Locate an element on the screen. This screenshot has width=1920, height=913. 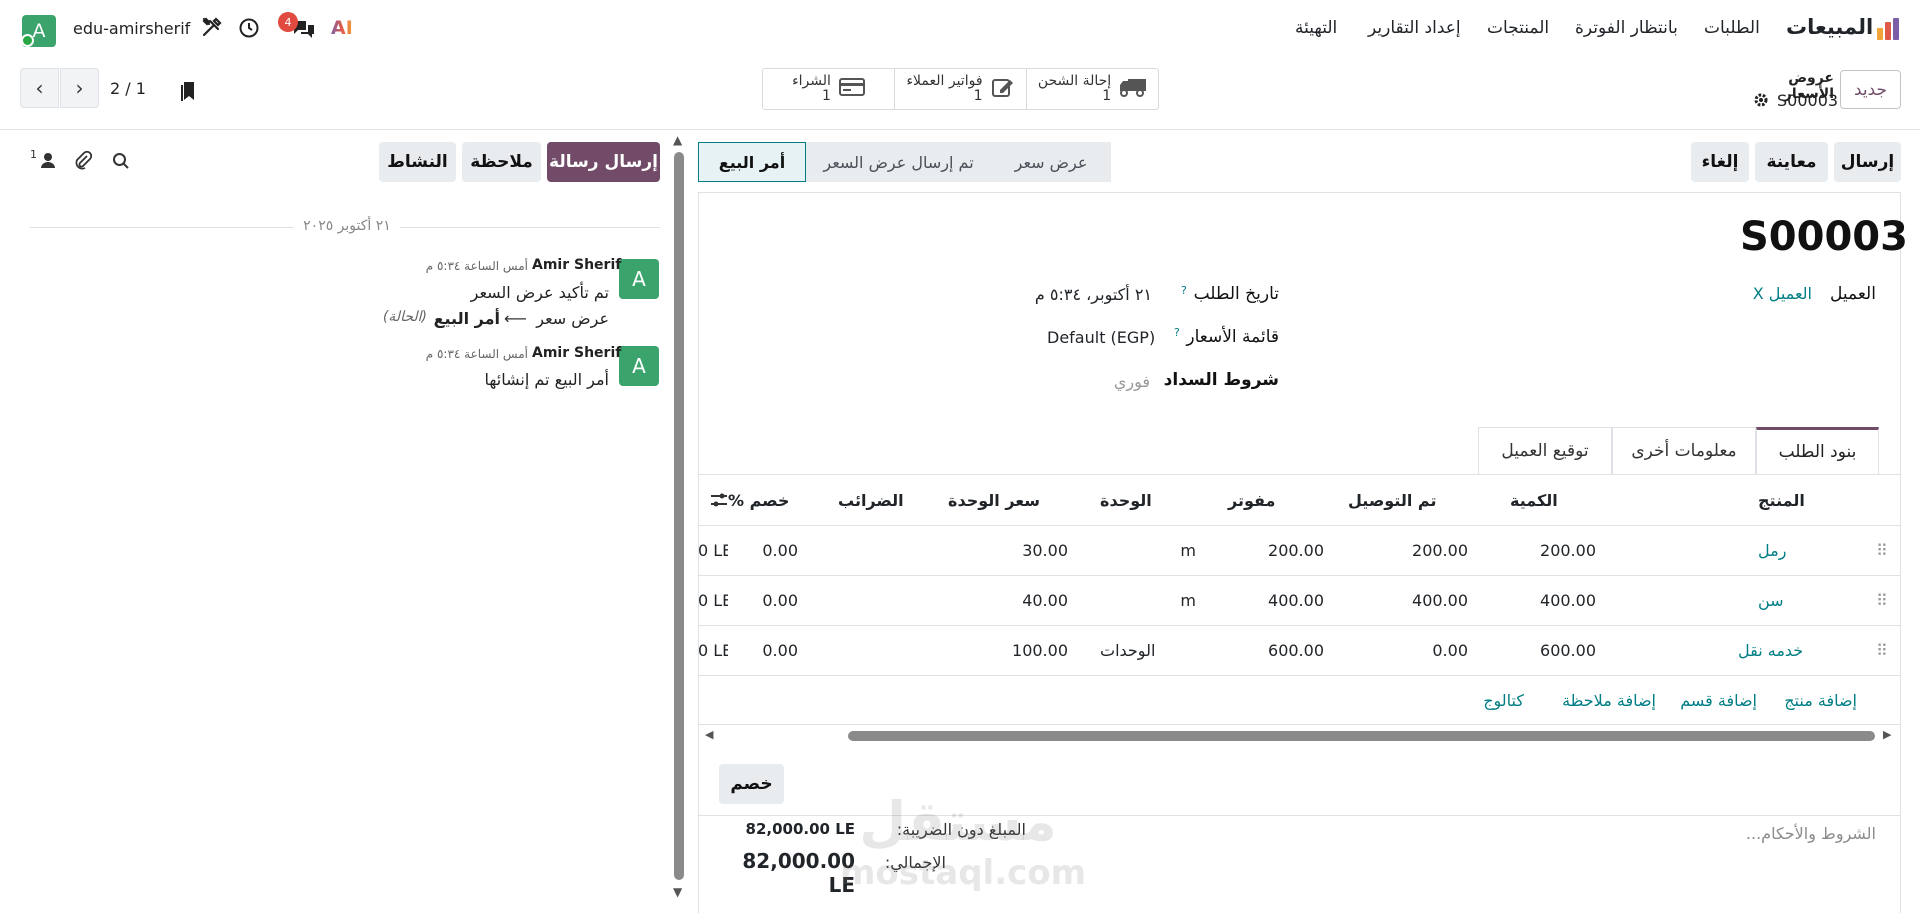
cancel-button: إلغاء is located at coordinates (1720, 162).